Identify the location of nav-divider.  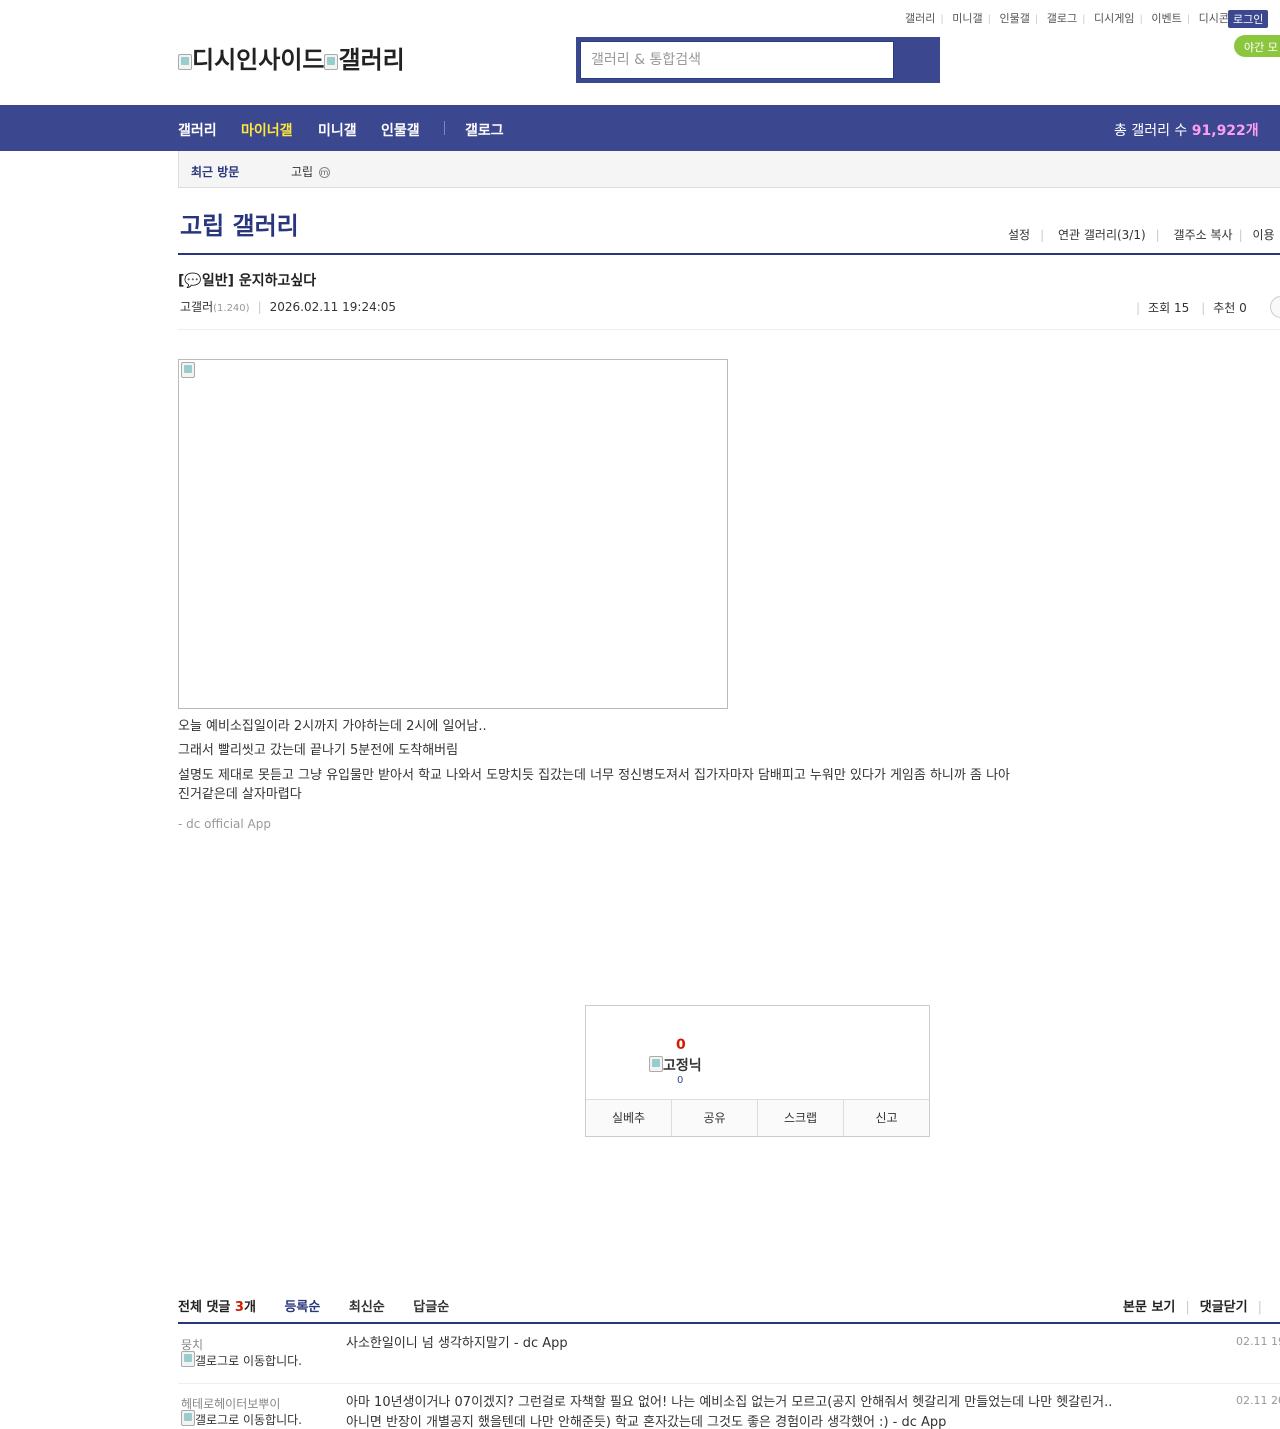
(444, 128).